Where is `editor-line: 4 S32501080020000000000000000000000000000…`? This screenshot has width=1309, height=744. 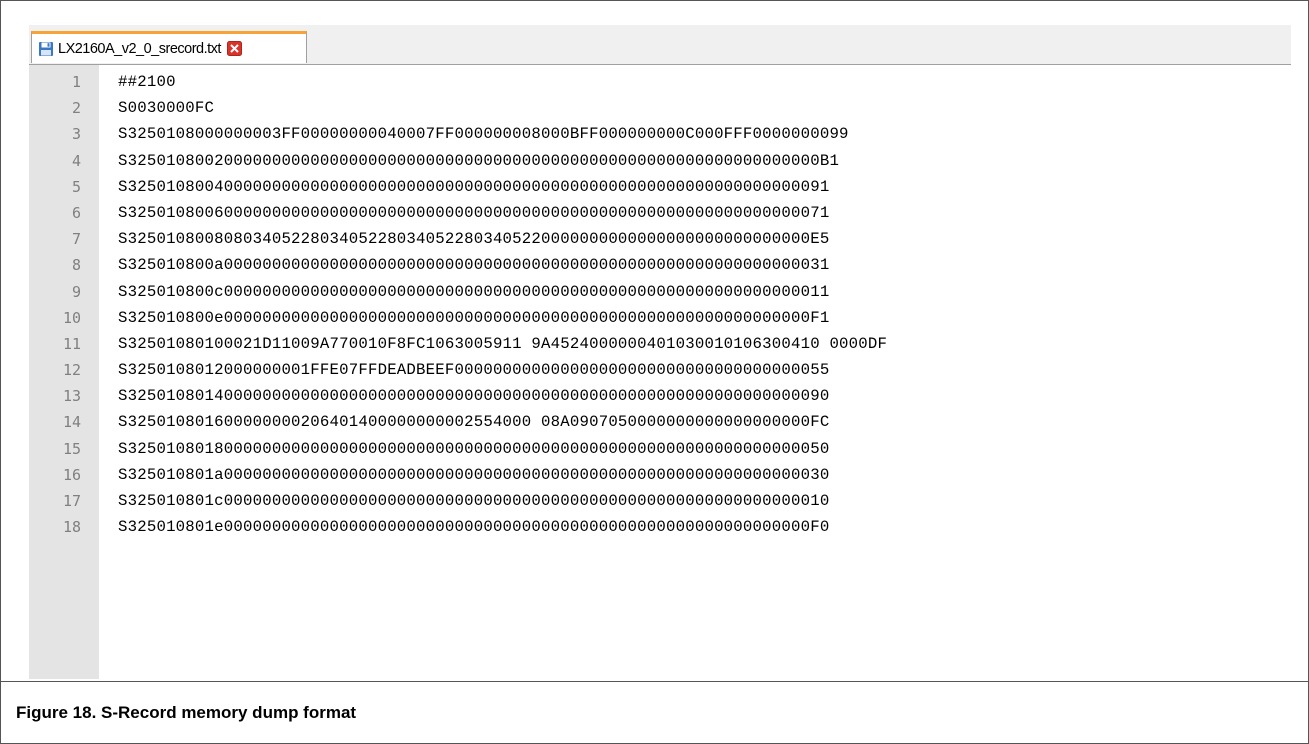 editor-line: 4 S32501080020000000000000000000000000000… is located at coordinates (660, 161).